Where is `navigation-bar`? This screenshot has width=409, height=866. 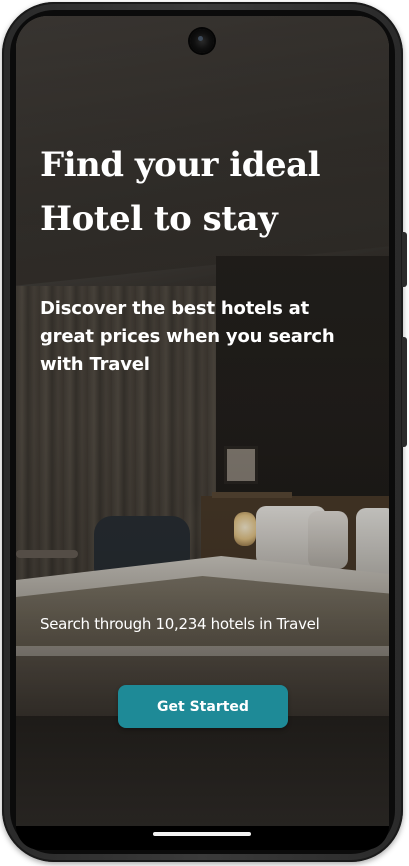 navigation-bar is located at coordinates (202, 838).